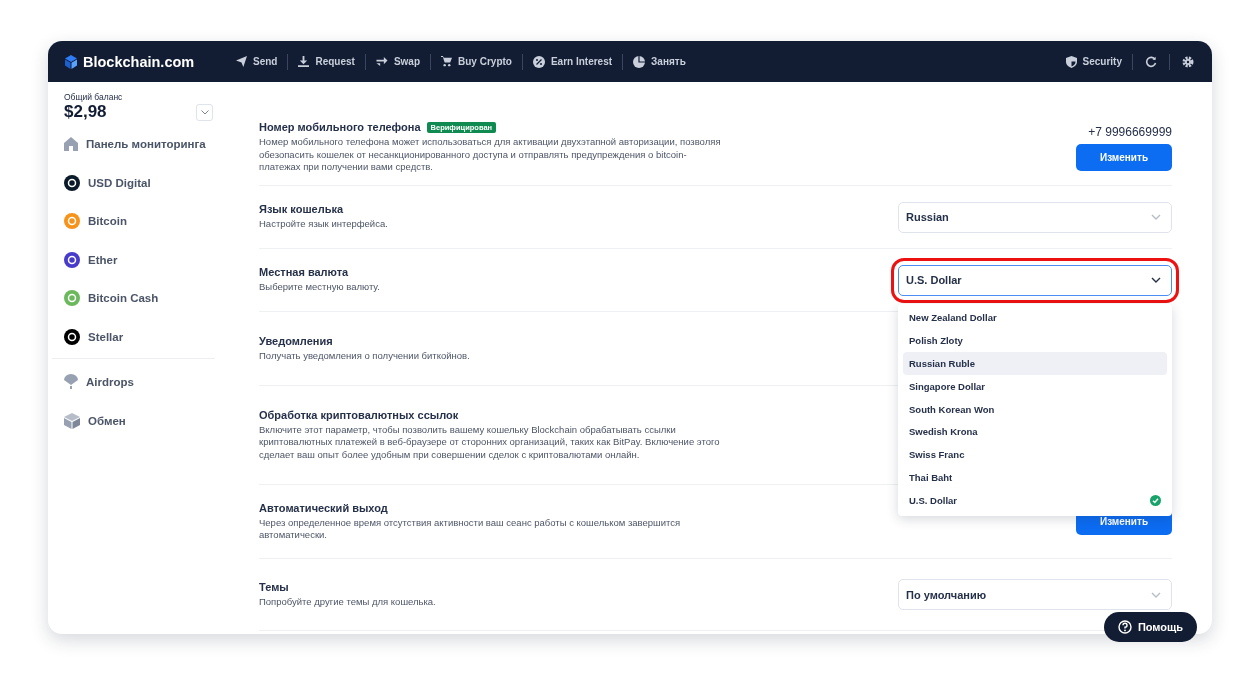 This screenshot has height=675, width=1260. Describe the element at coordinates (490, 155) in the screenshot. I see `setting-description: Номер мобильного телефона может использоваться для активации двухэтапной авторизации, позволяя обезопасить кошелек от несанкционированного доступа и отправлять предупреждения о bitcoin-платежах при получении вами средств.` at that location.